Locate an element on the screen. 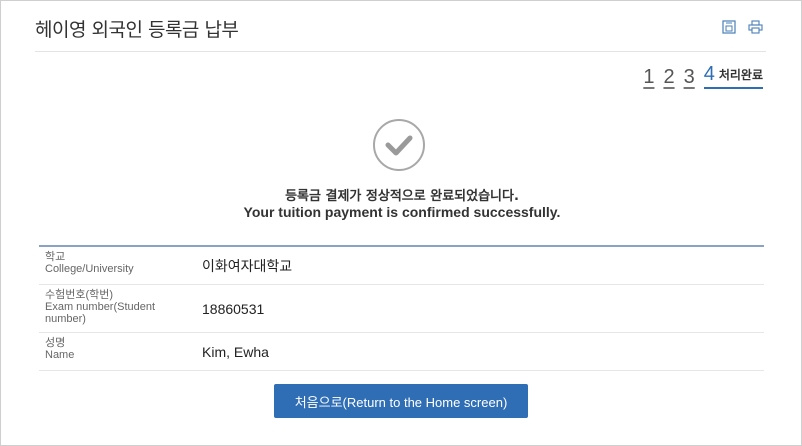 Image resolution: width=802 pixels, height=446 pixels. info-label: 학교 College/University is located at coordinates (117, 265).